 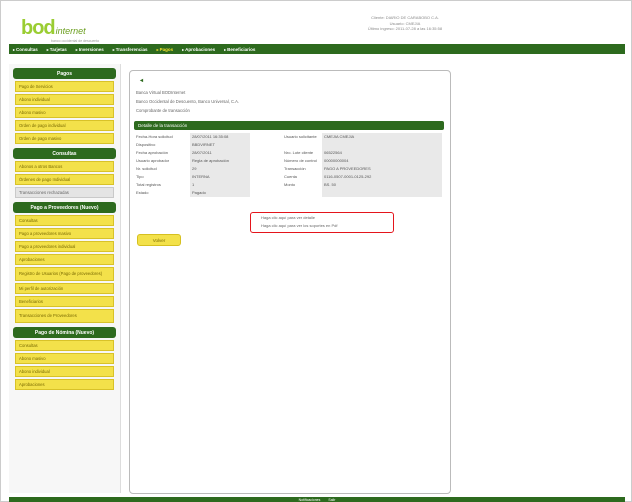 I want to click on detail-header: Detalle de la transacción, so click(x=289, y=125).